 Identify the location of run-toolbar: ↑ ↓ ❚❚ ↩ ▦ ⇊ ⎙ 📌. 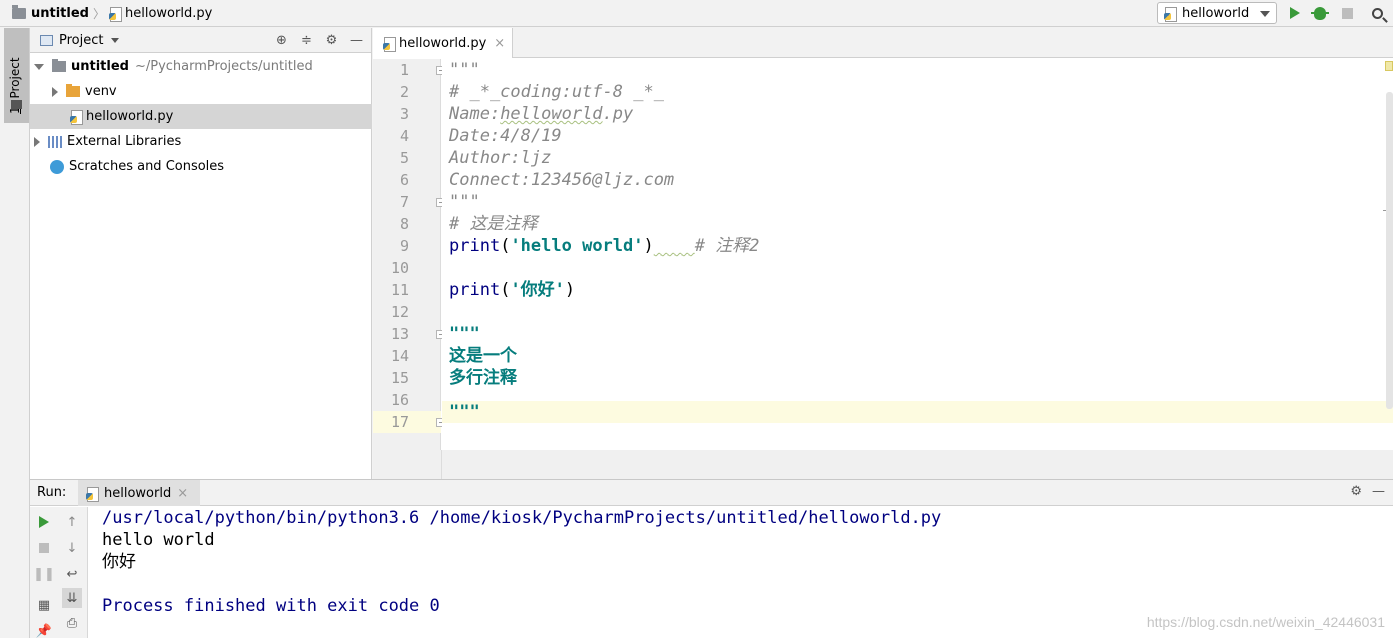
(59, 572).